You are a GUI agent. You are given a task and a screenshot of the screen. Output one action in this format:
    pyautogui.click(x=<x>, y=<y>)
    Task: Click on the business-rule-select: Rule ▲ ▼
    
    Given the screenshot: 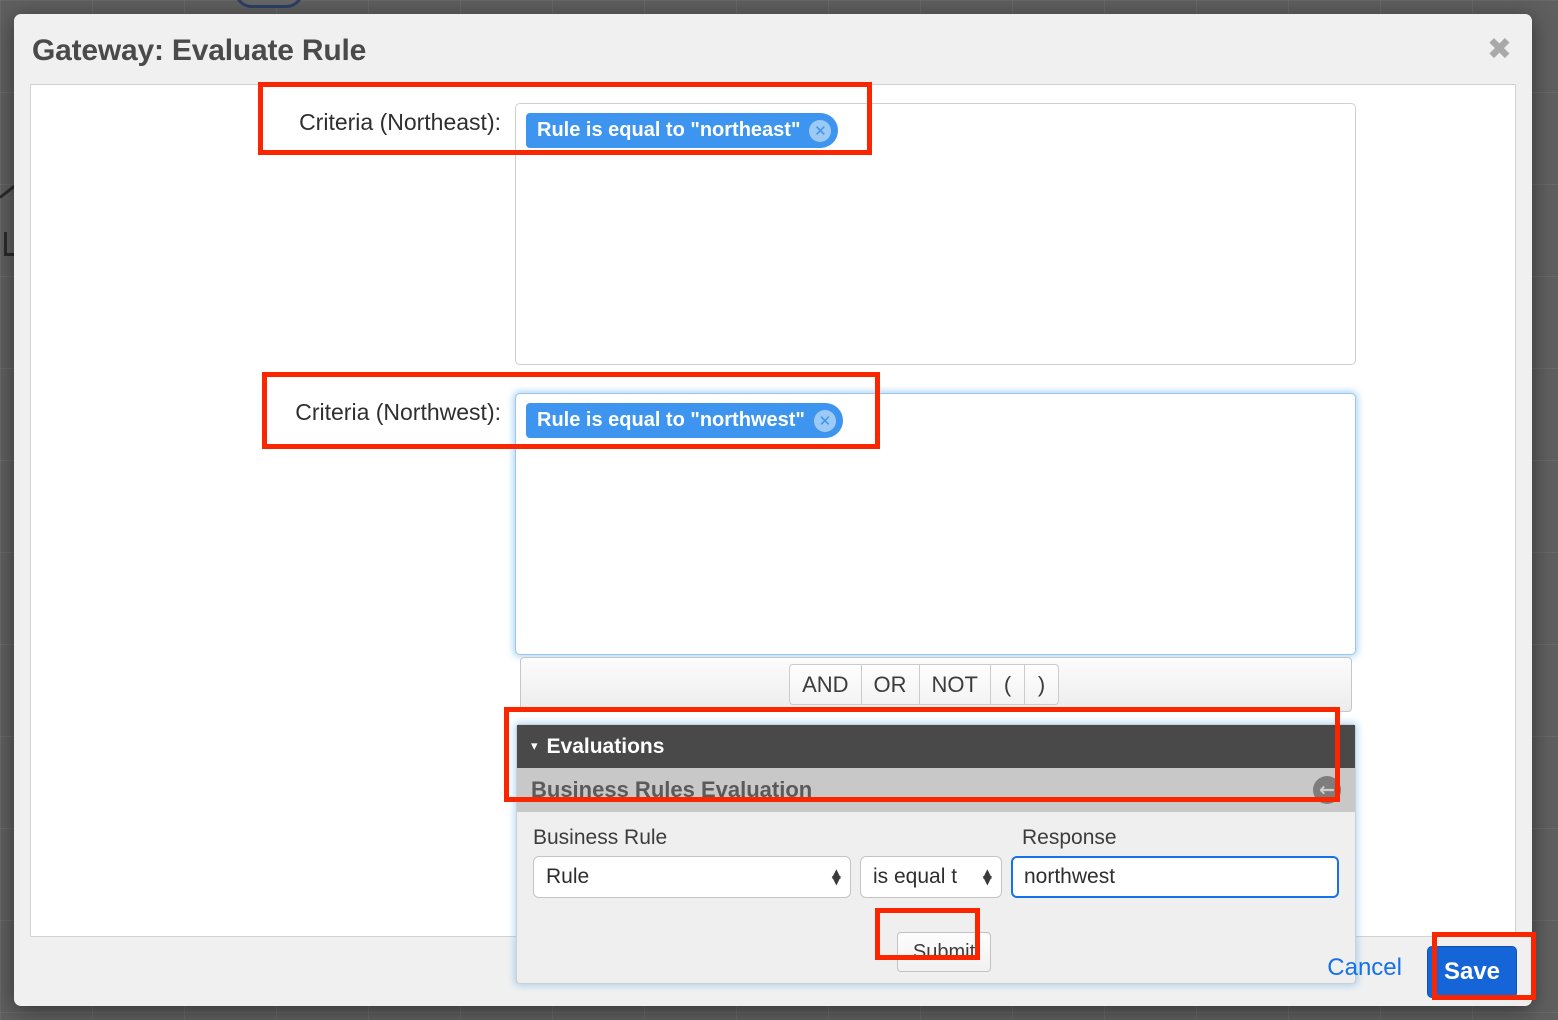 What is the action you would take?
    pyautogui.click(x=692, y=877)
    